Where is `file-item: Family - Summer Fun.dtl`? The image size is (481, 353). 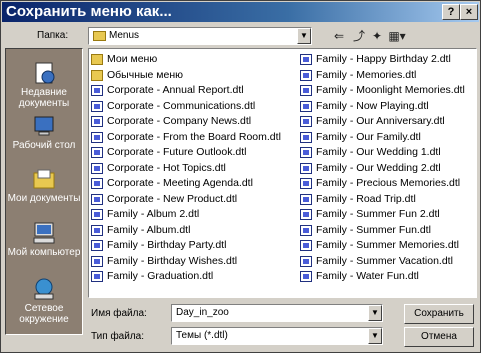 file-item: Family - Summer Fun.dtl is located at coordinates (387, 231).